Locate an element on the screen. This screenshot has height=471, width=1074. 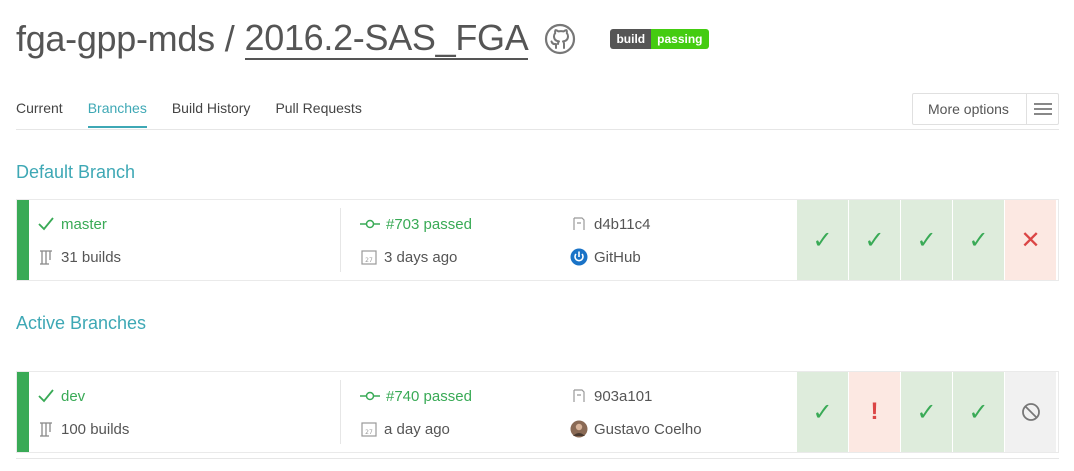
badge-label: build is located at coordinates (631, 39).